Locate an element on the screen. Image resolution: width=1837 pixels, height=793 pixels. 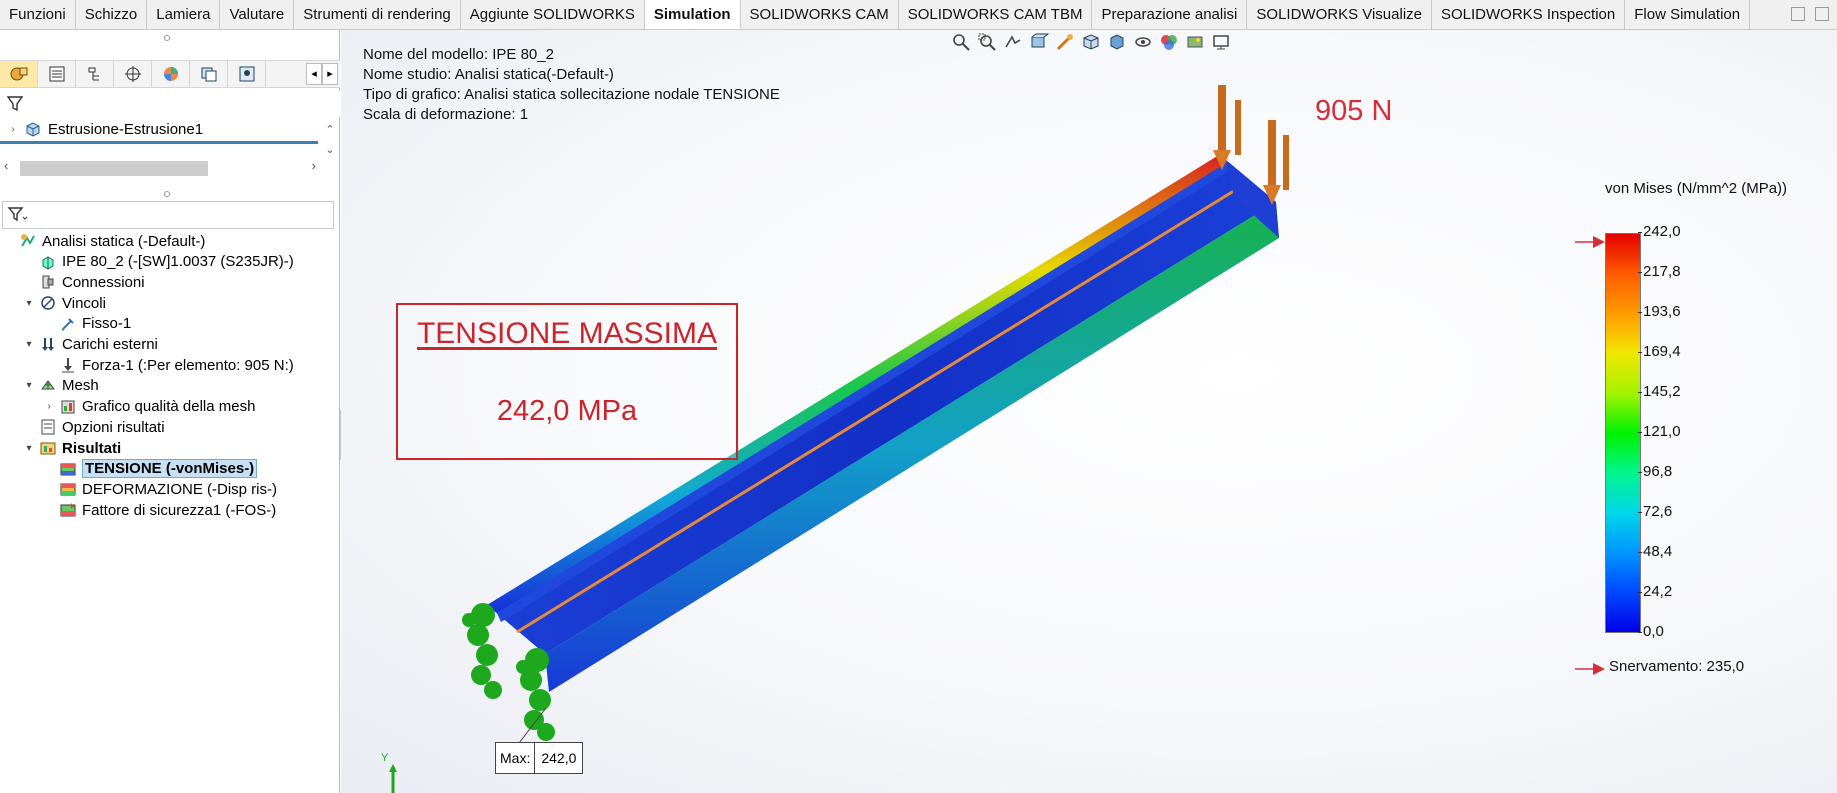
configuration-manager-icon is located at coordinates (93, 74).